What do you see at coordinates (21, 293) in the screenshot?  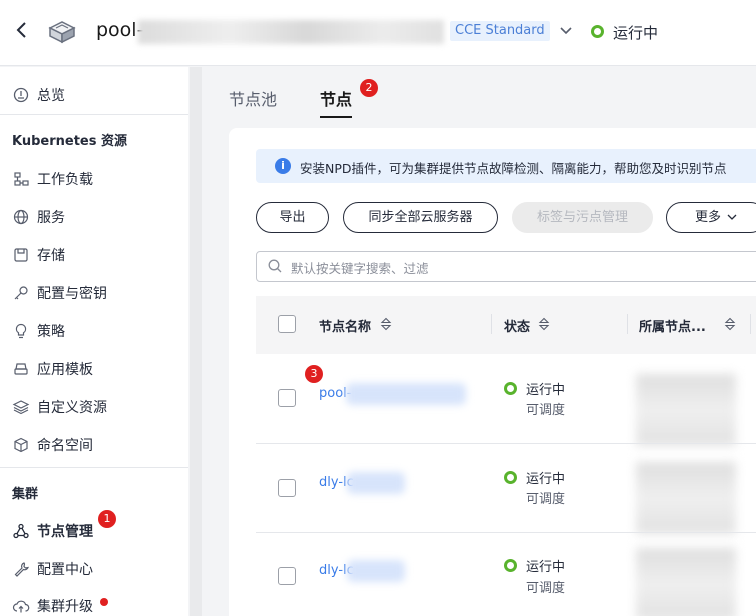 I see `key-icon` at bounding box center [21, 293].